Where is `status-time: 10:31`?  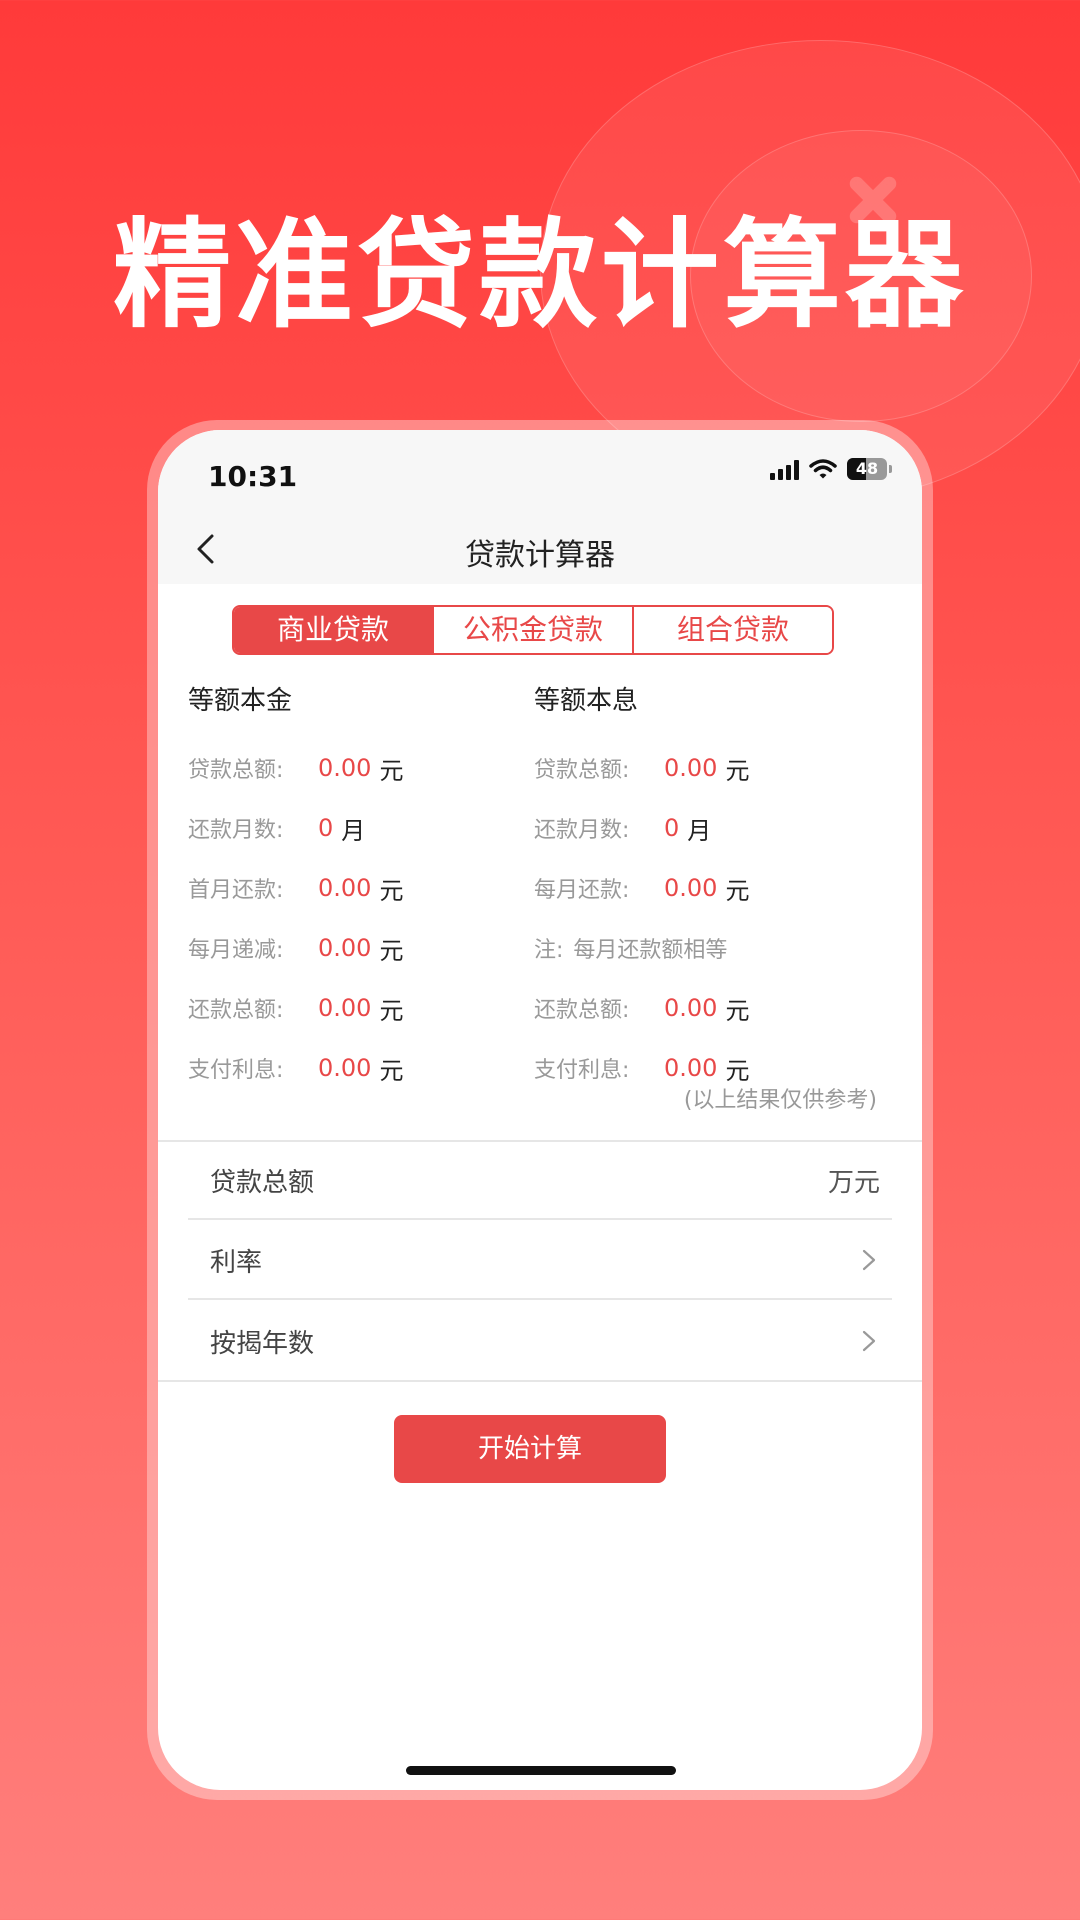 status-time: 10:31 is located at coordinates (253, 476).